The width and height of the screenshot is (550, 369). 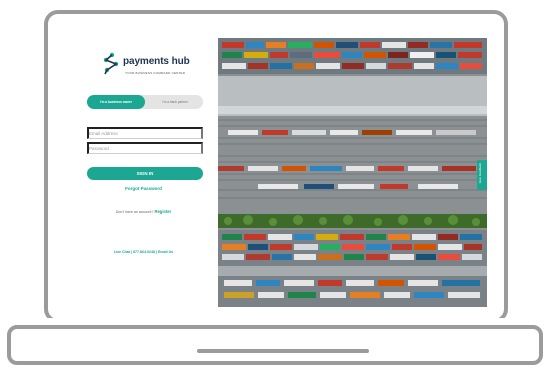 What do you see at coordinates (175, 102) in the screenshot?
I see `toggle-bank-partner: I'm a bank partner` at bounding box center [175, 102].